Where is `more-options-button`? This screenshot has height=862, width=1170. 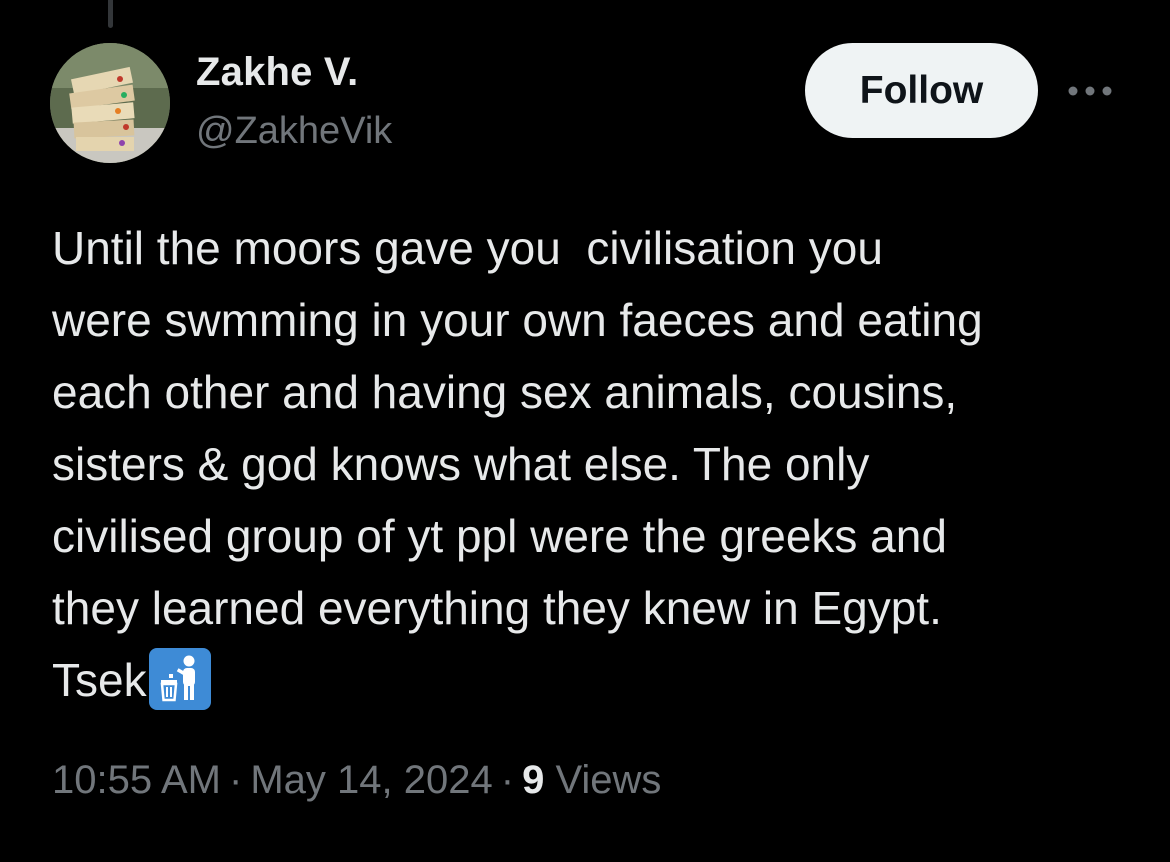
more-options-button is located at coordinates (1090, 91).